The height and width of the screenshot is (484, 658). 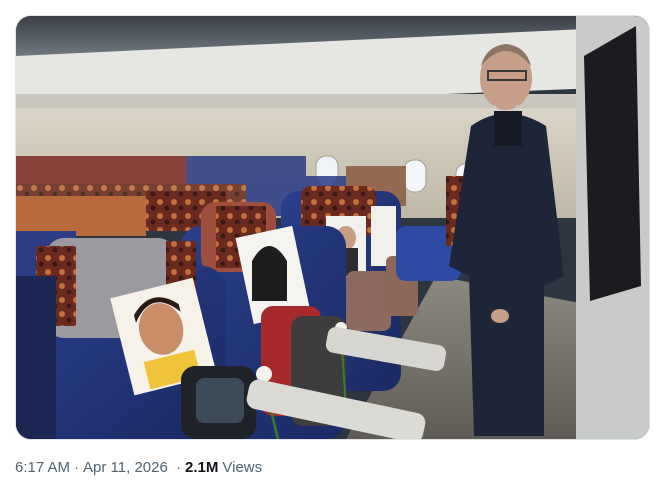 I want to click on post-timestamp-link: 6:17 AM · Apr 11, 2026, so click(x=93, y=467).